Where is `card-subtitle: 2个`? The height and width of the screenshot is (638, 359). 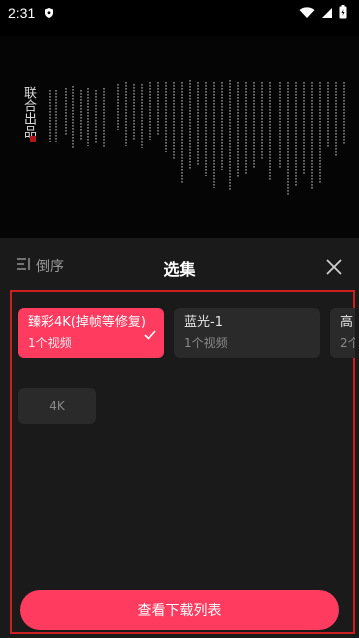 card-subtitle: 2个 is located at coordinates (347, 343).